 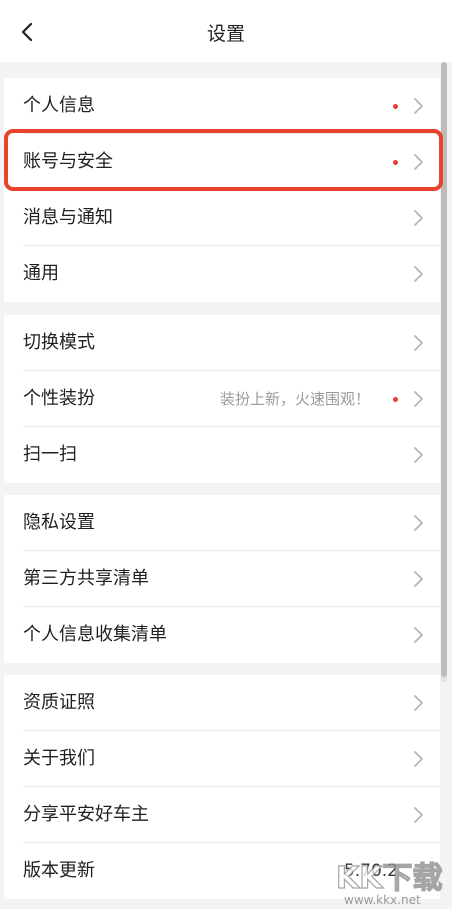 What do you see at coordinates (225, 34) in the screenshot?
I see `page-title: 设置` at bounding box center [225, 34].